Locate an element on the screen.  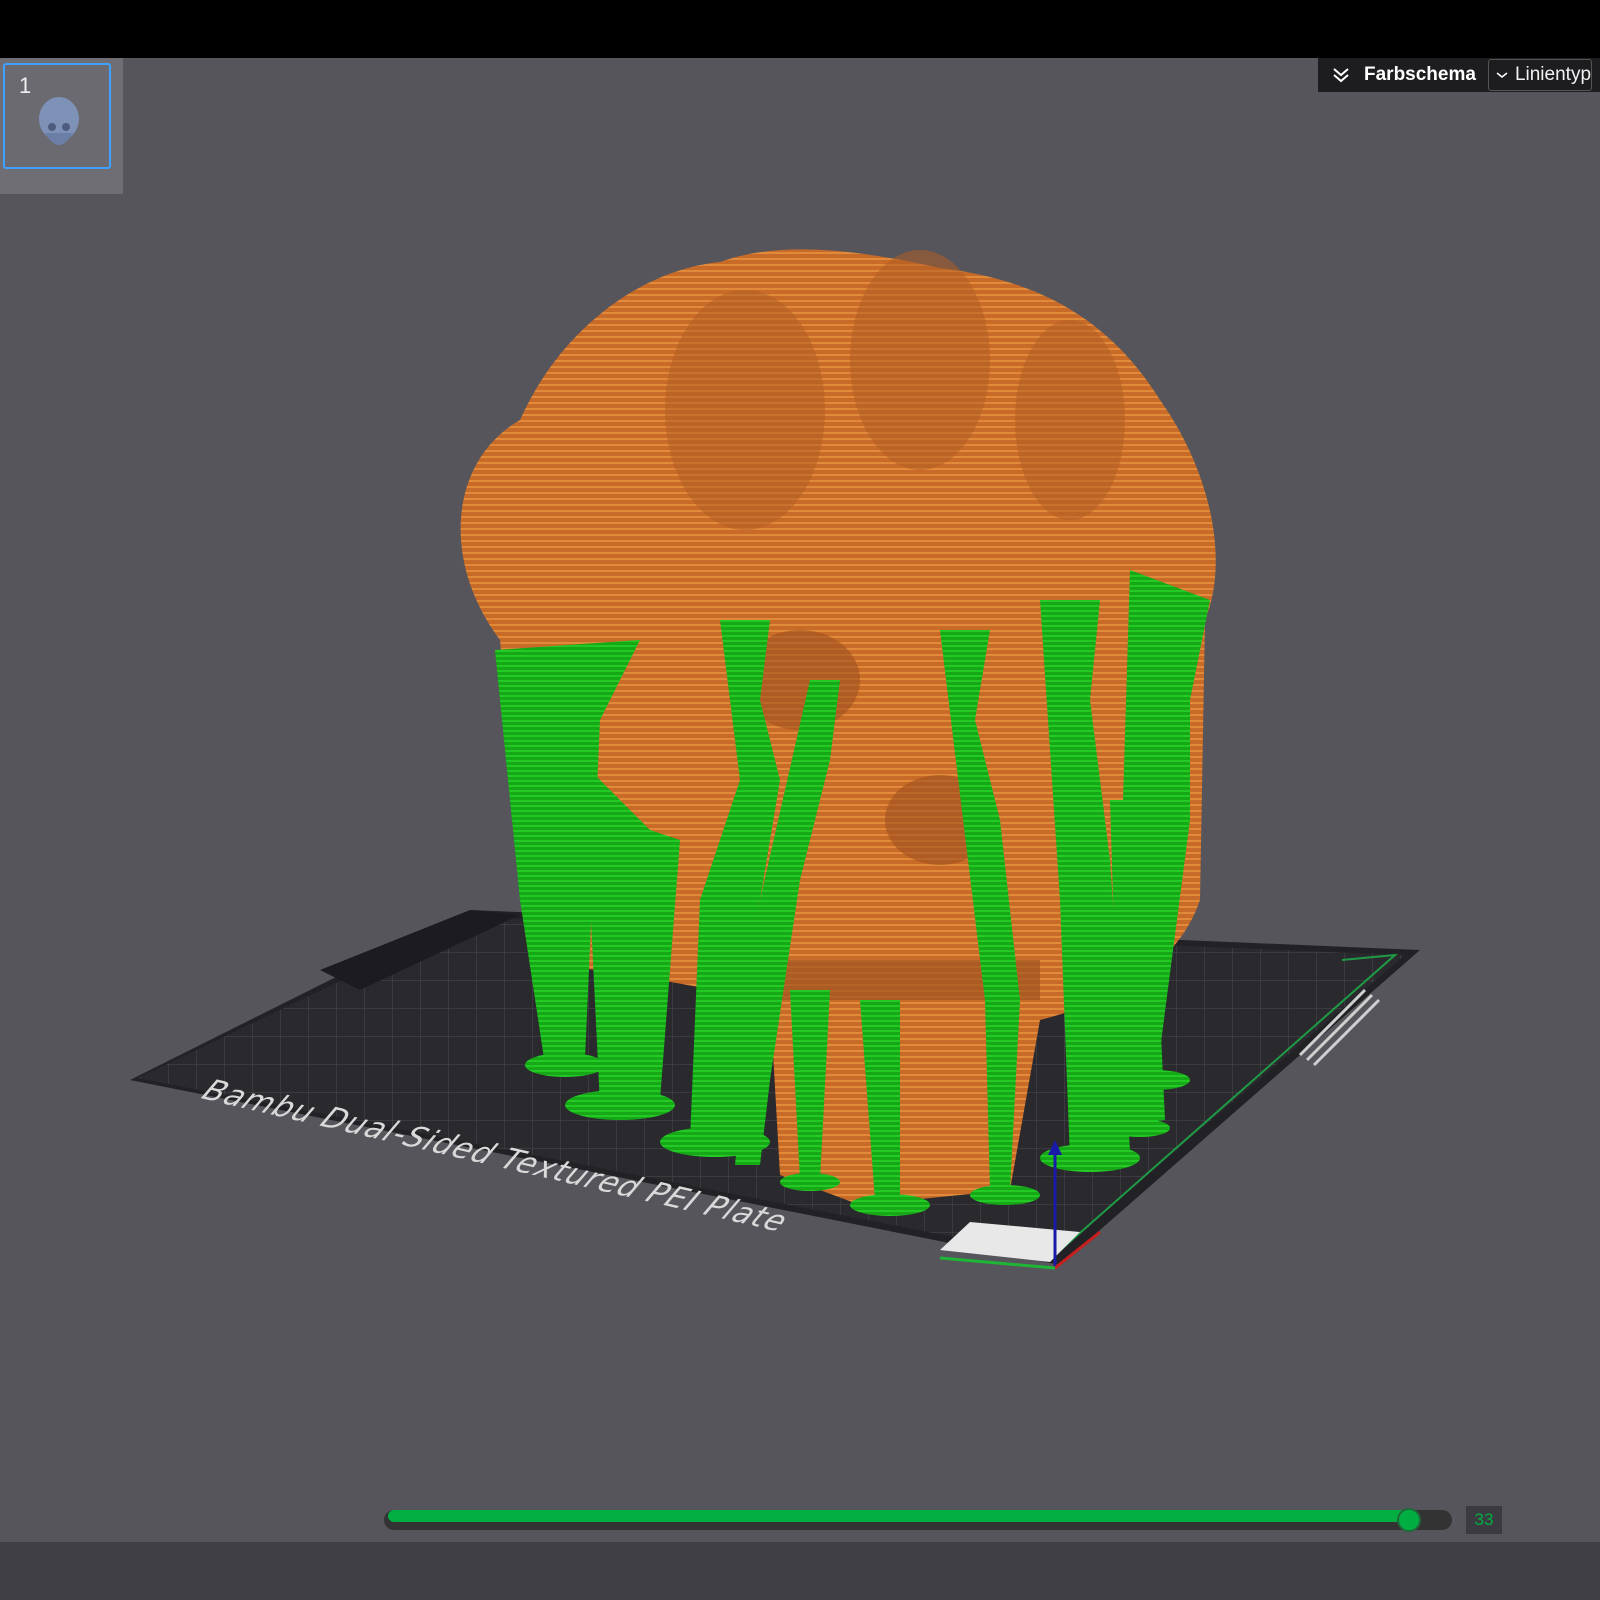
color-scheme-button: Farbschema is located at coordinates (1402, 75).